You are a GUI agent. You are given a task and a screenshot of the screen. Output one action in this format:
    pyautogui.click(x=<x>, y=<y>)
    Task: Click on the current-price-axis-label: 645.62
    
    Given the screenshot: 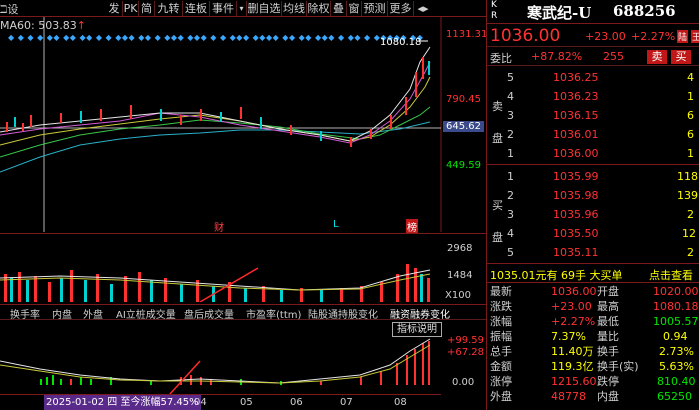 What is the action you would take?
    pyautogui.click(x=463, y=126)
    